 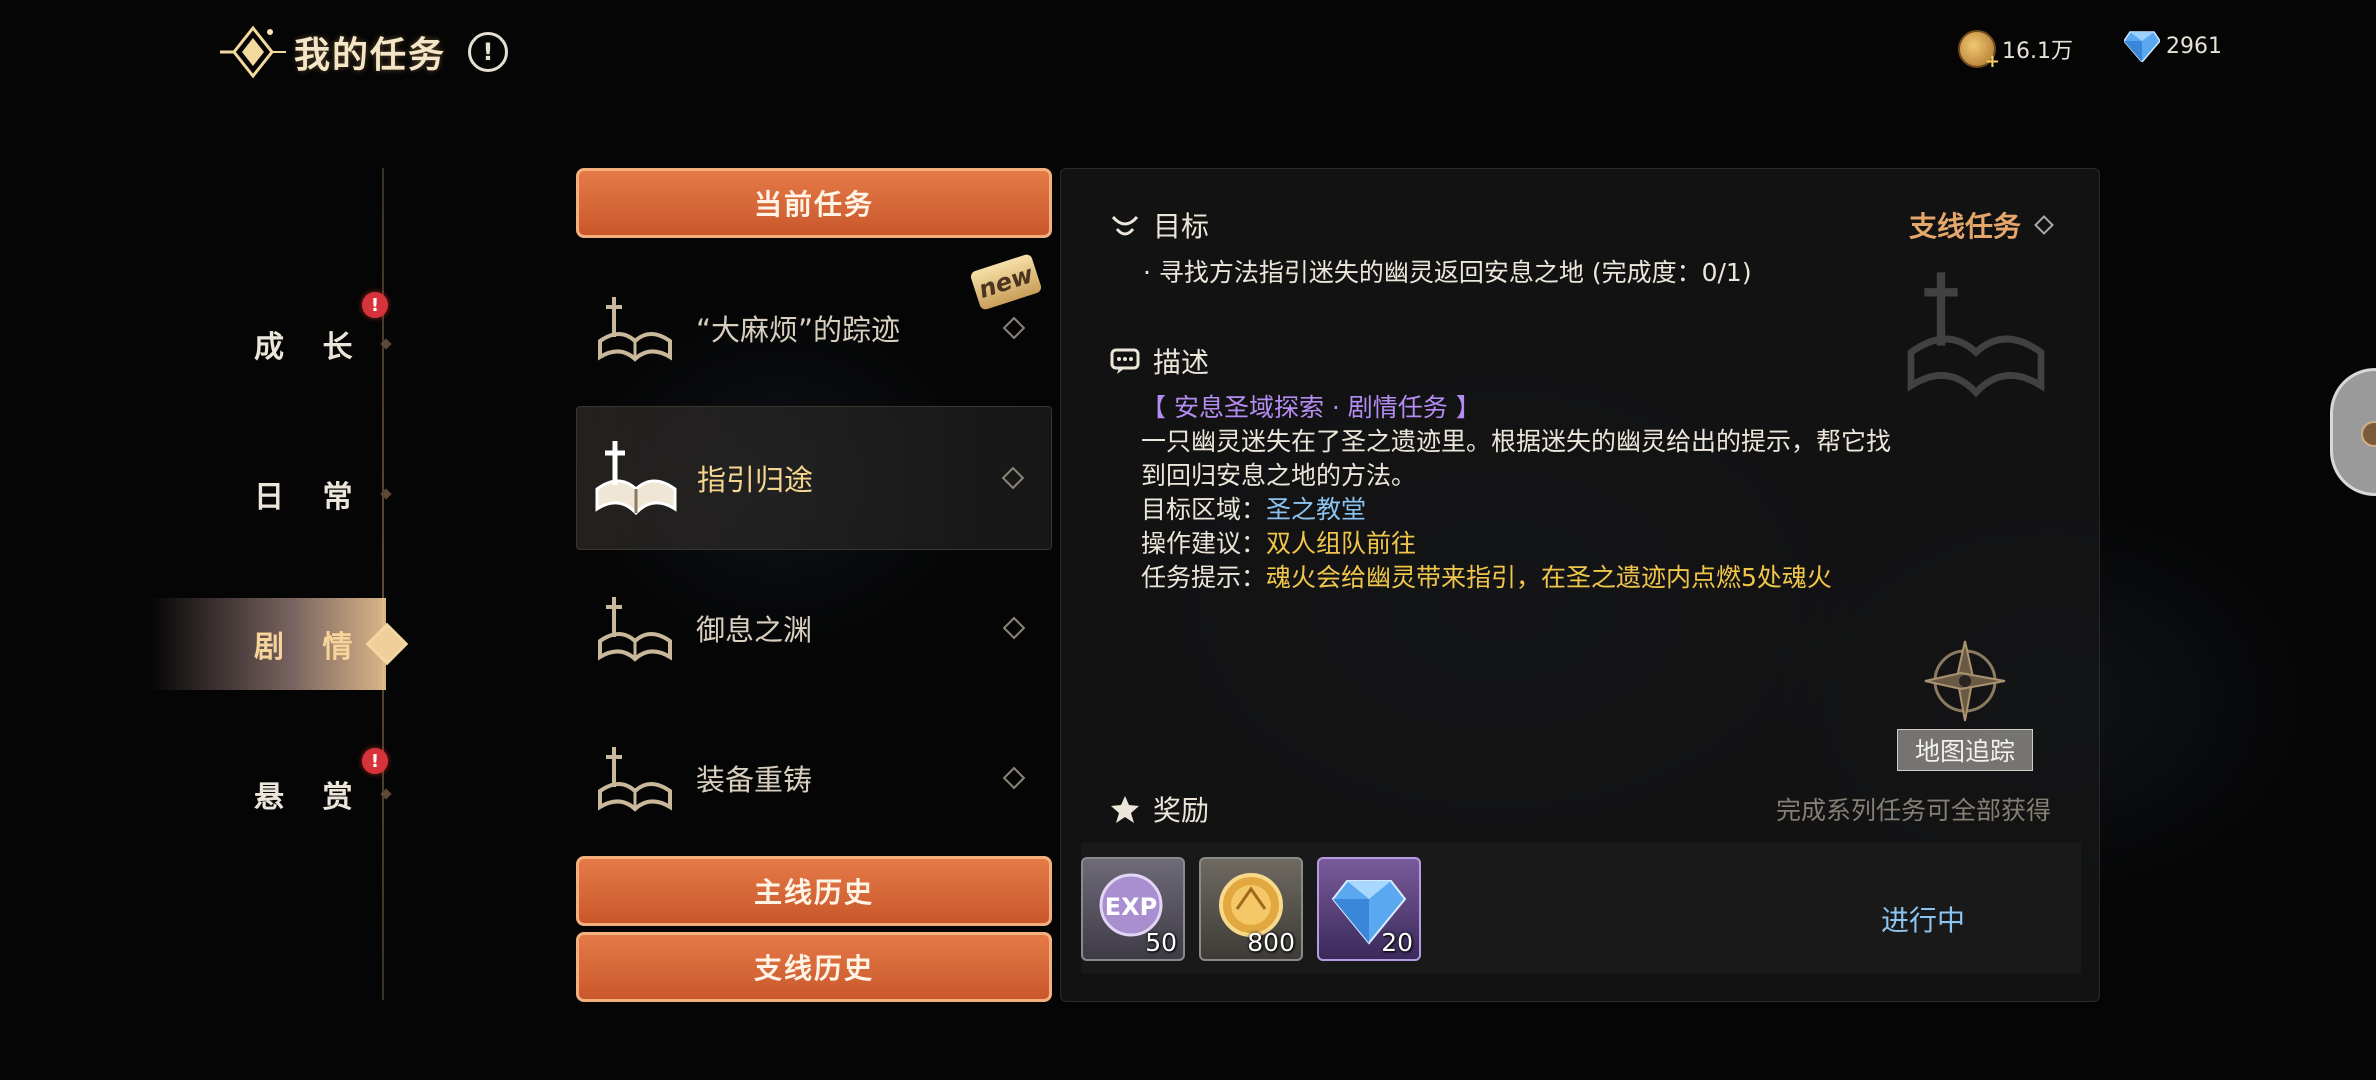 I want to click on current-quests-button: 当前任务, so click(x=814, y=203).